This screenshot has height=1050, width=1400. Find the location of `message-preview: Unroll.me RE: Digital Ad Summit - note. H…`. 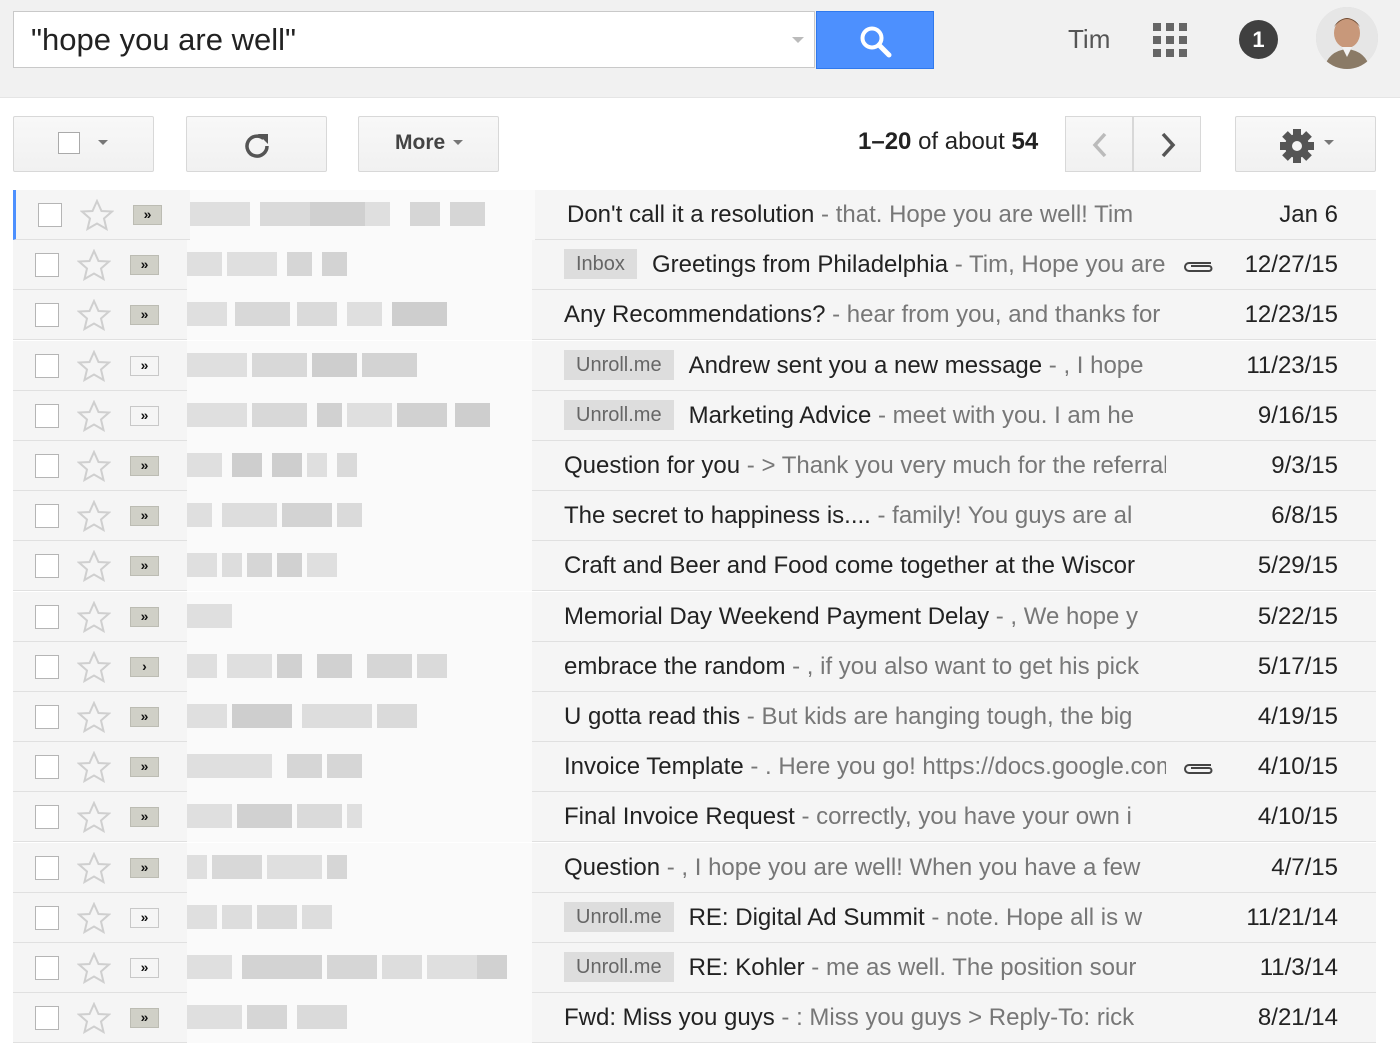

message-preview: Unroll.me RE: Digital Ad Summit - note. H… is located at coordinates (865, 918).